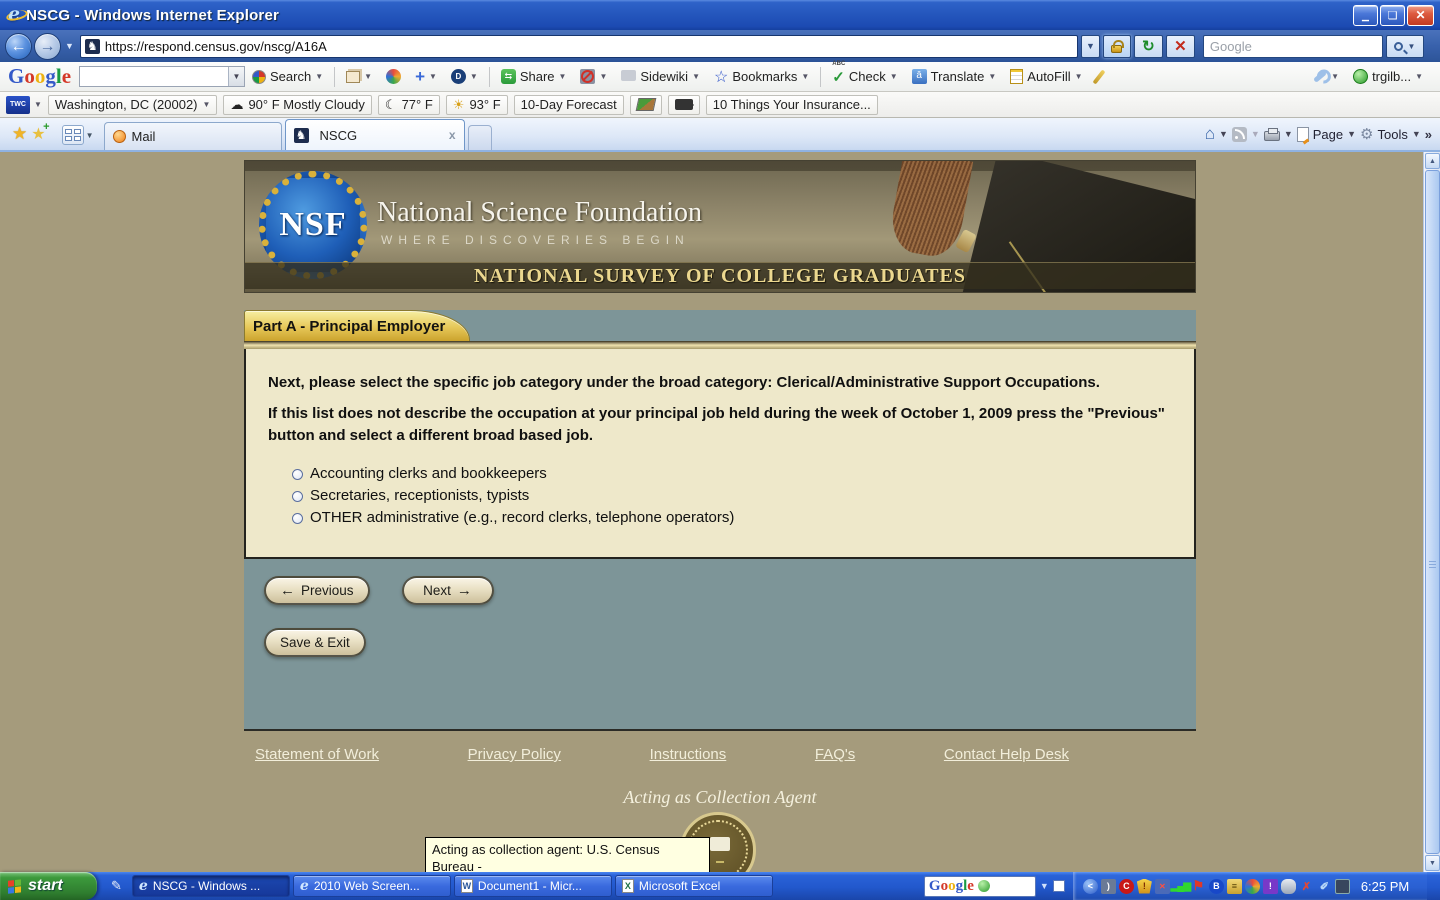  Describe the element at coordinates (1006, 754) in the screenshot. I see `contact-help-desk-link: Contact Help Desk` at that location.